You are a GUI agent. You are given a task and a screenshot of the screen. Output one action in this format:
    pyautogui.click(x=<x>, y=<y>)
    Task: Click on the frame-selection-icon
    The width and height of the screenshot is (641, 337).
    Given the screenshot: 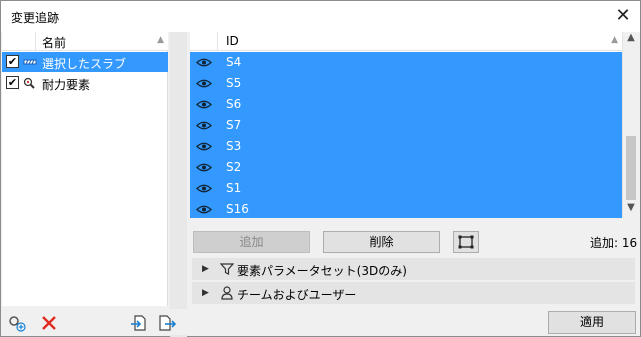 What is the action you would take?
    pyautogui.click(x=466, y=242)
    